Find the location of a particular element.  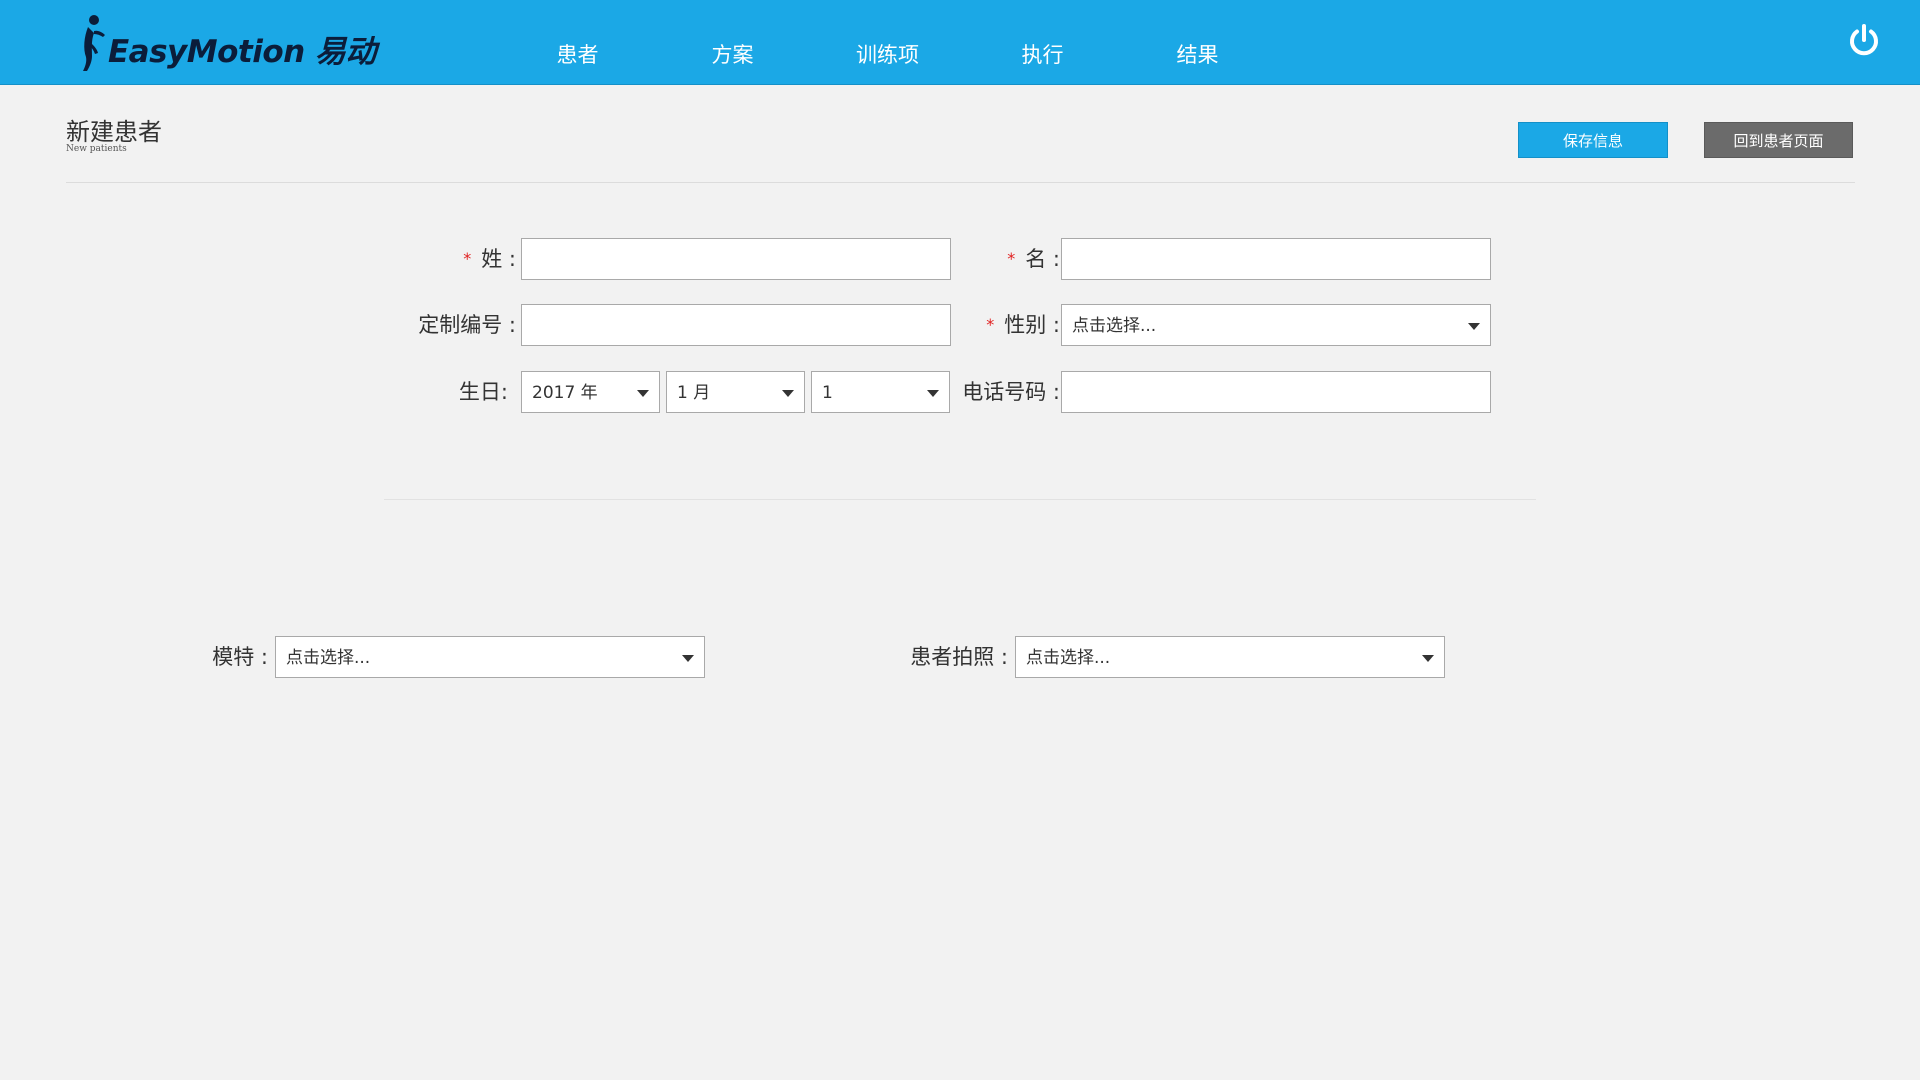

custom-id-input is located at coordinates (736, 325).